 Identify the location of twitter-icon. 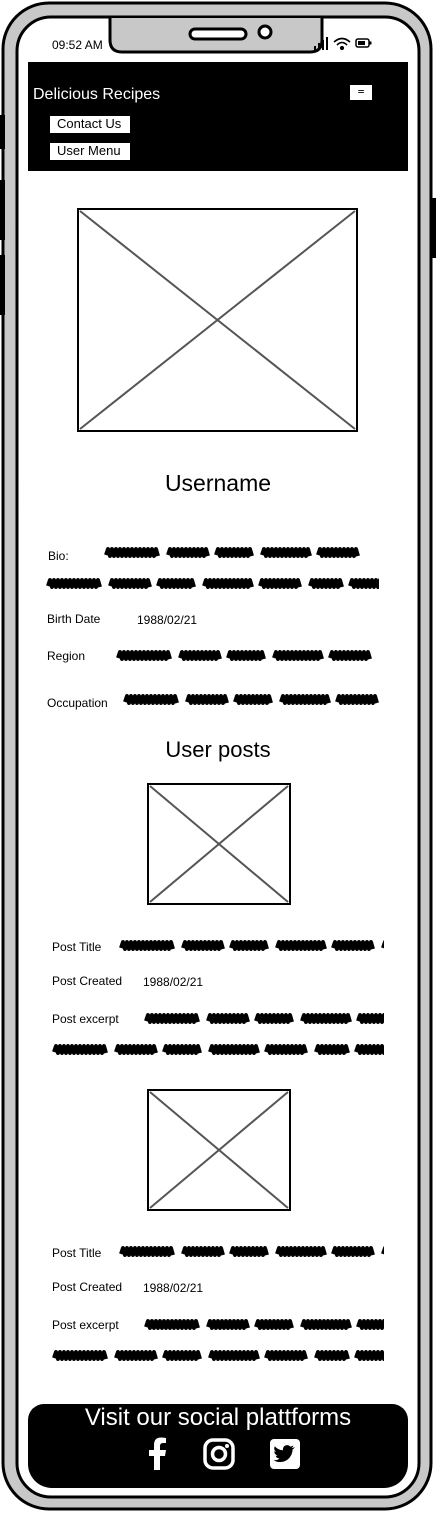
(285, 1454).